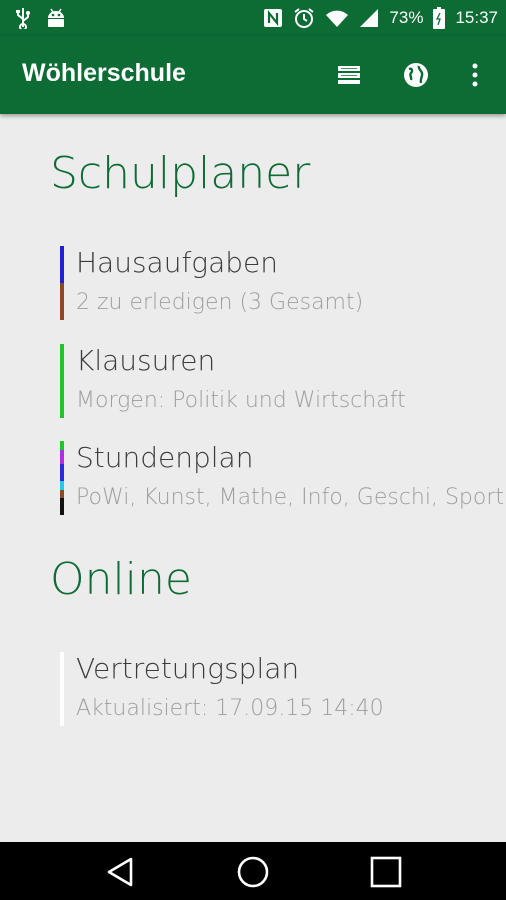 This screenshot has width=506, height=900. What do you see at coordinates (337, 18) in the screenshot?
I see `wifi-icon` at bounding box center [337, 18].